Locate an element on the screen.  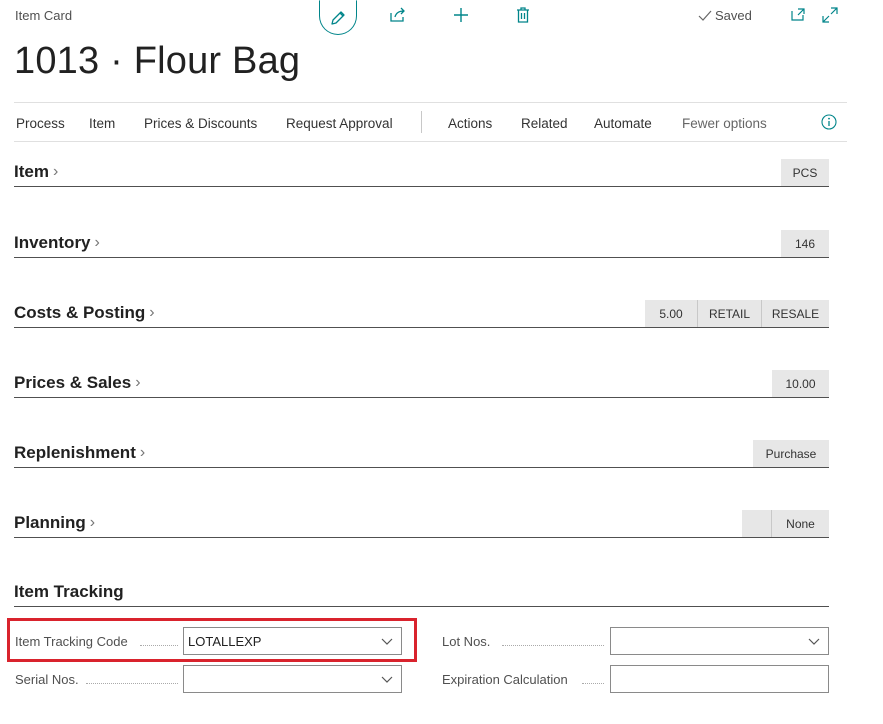
fasttab-summary: PCS is located at coordinates (805, 172).